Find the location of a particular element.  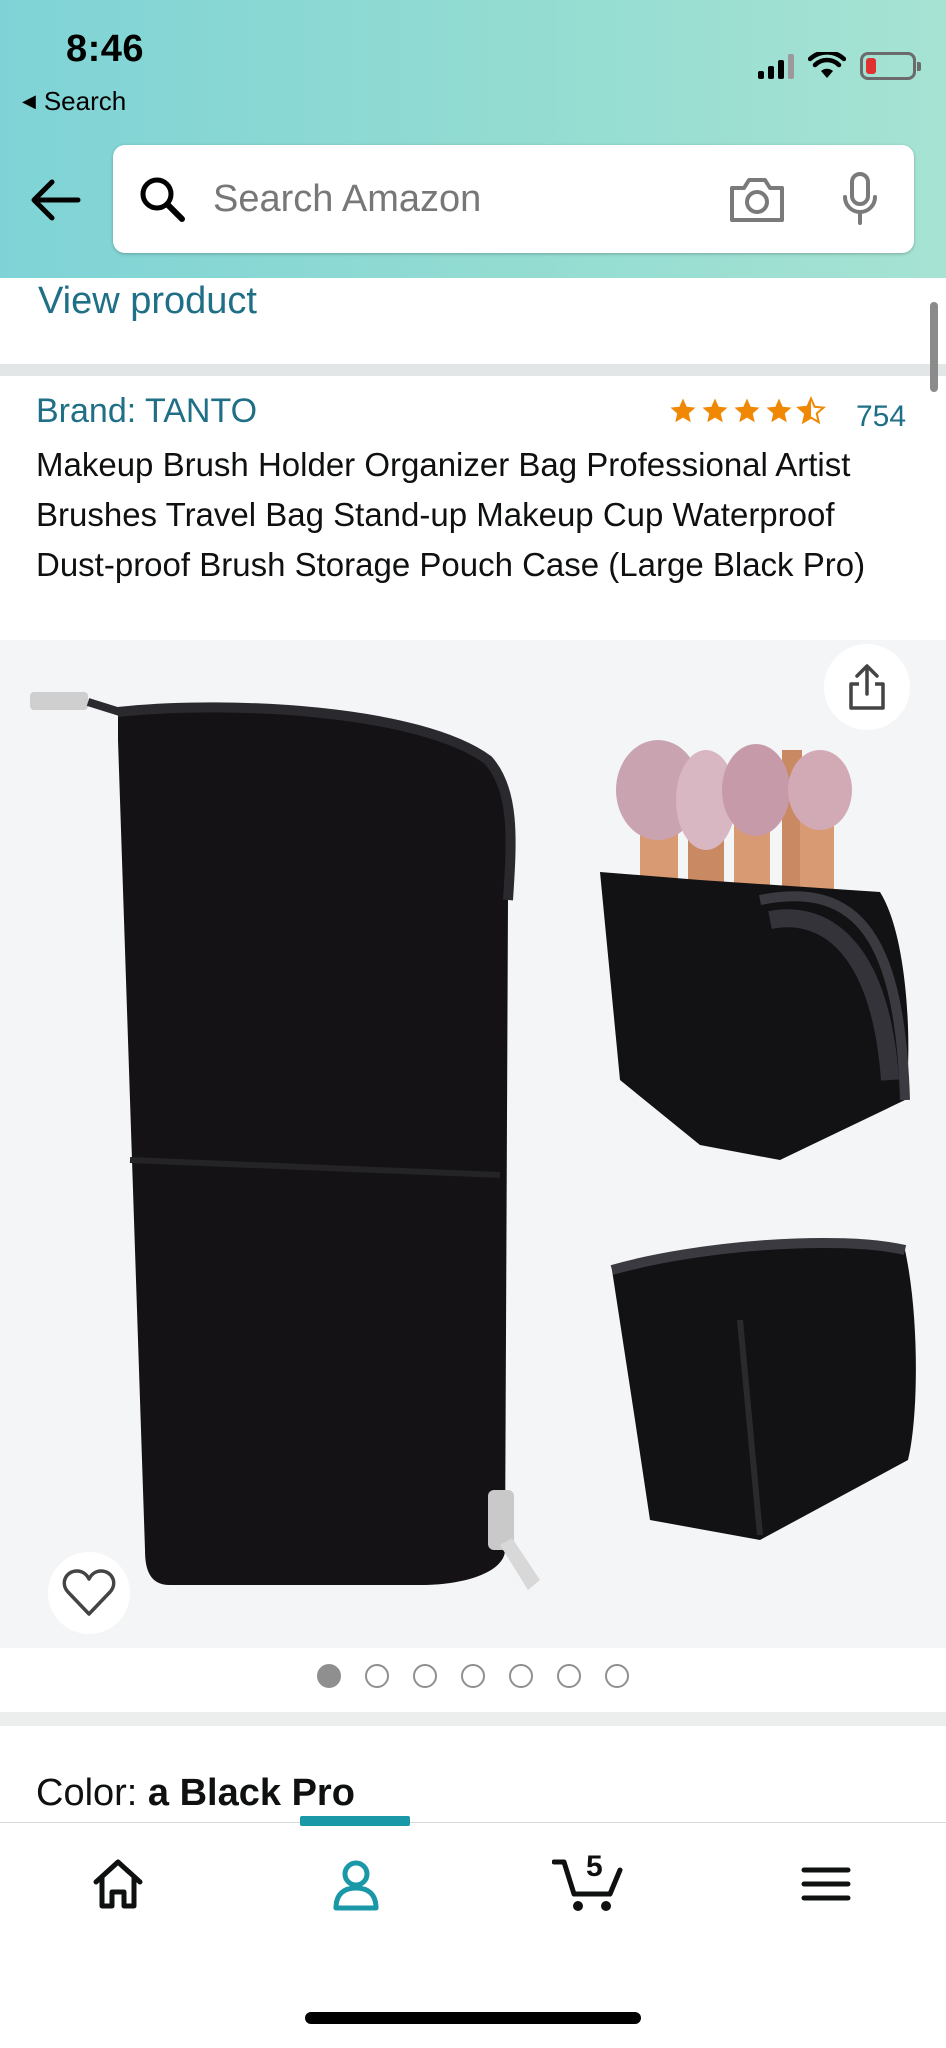

heart-icon is located at coordinates (89, 1592).